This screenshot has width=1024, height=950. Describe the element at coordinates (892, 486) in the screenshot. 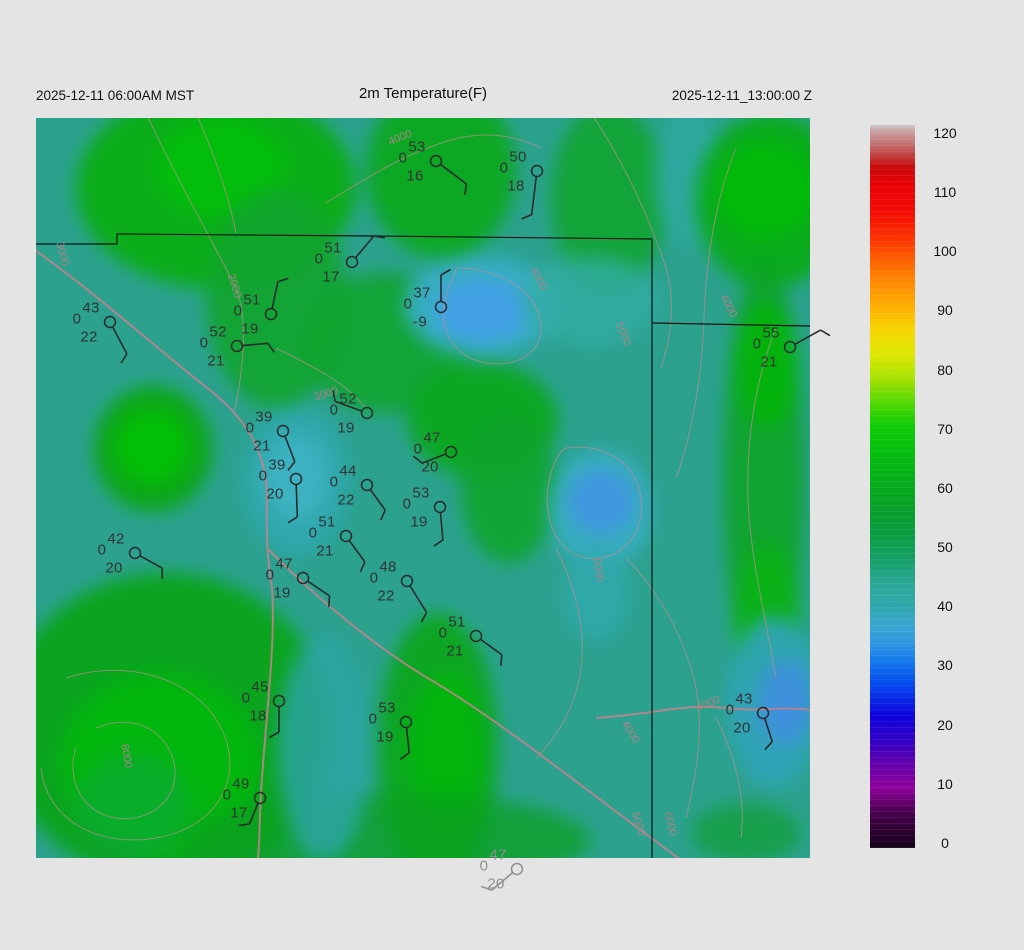

I see `colorbar` at that location.